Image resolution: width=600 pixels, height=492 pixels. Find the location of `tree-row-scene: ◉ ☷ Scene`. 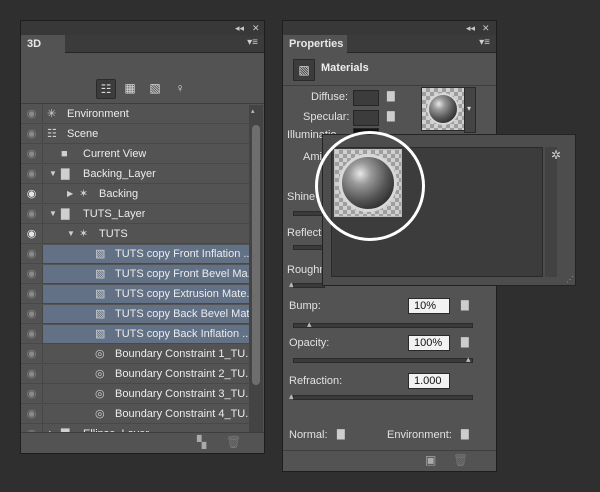

tree-row-scene: ◉ ☷ Scene is located at coordinates (135, 134).